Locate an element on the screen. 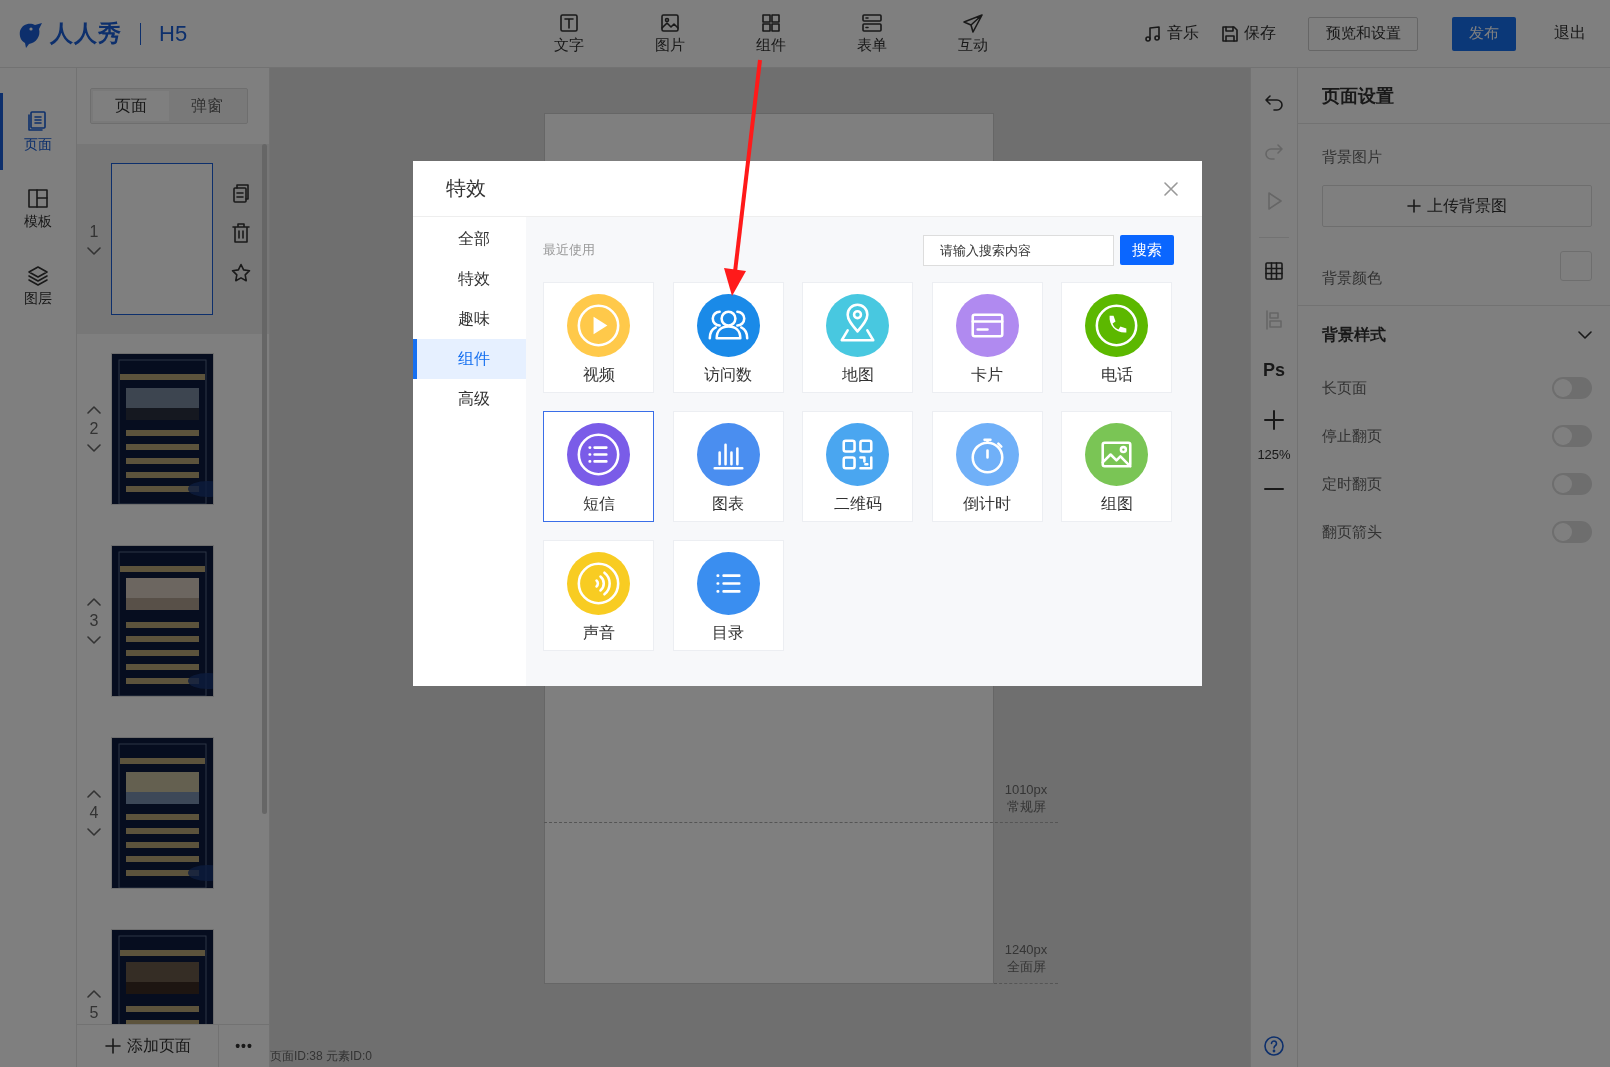  toolbar-button: 表单 is located at coordinates (871, 33).